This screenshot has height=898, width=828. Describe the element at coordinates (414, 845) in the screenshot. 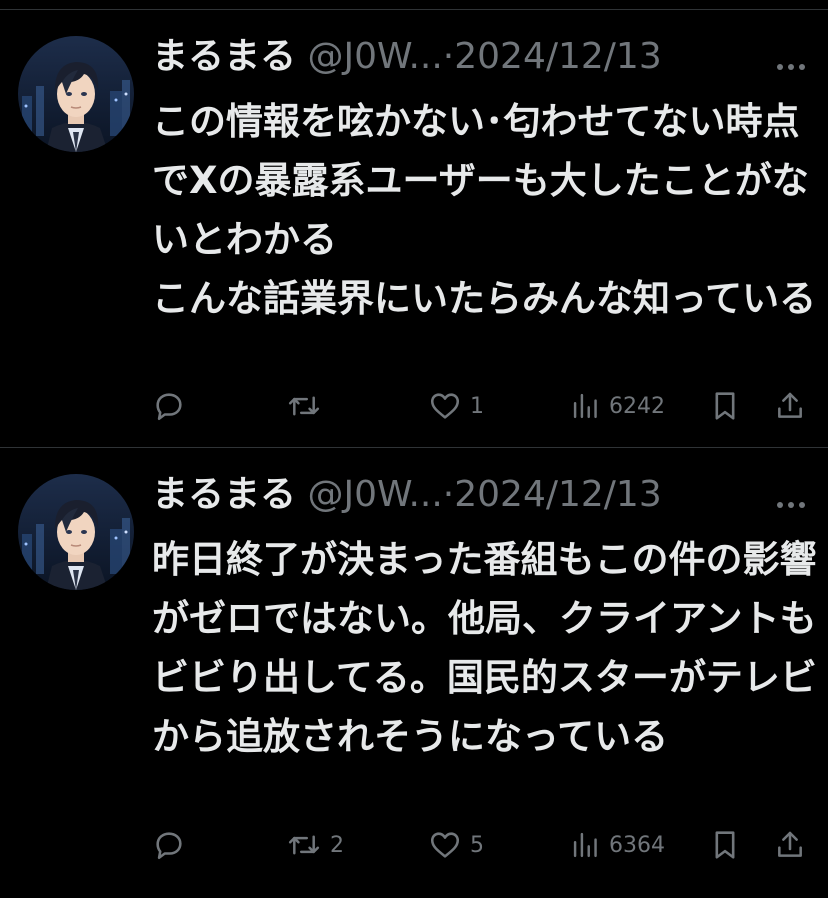

I see `action-bar: 2 5 6364` at that location.